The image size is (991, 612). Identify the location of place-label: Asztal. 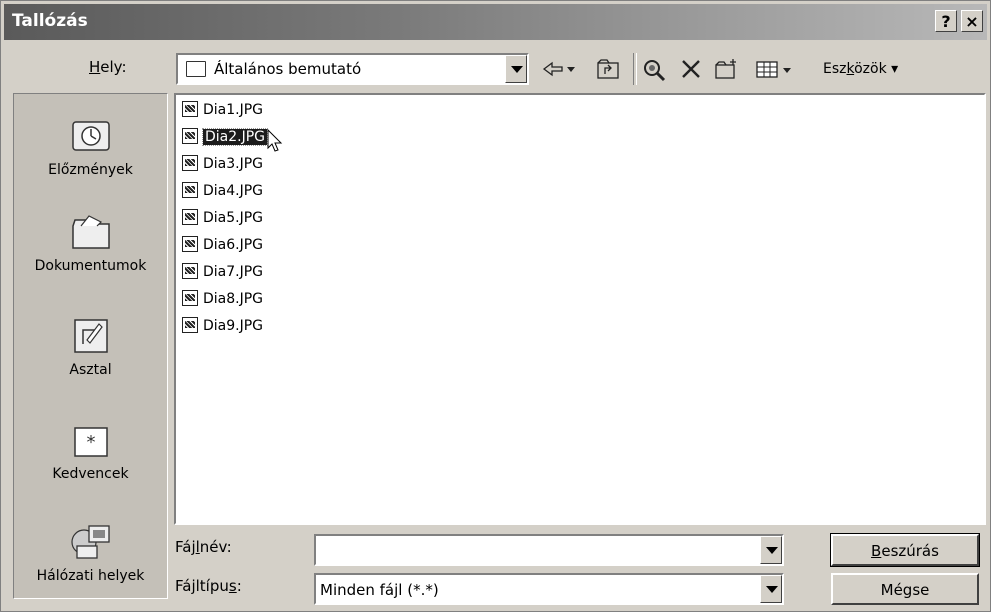
(90, 370).